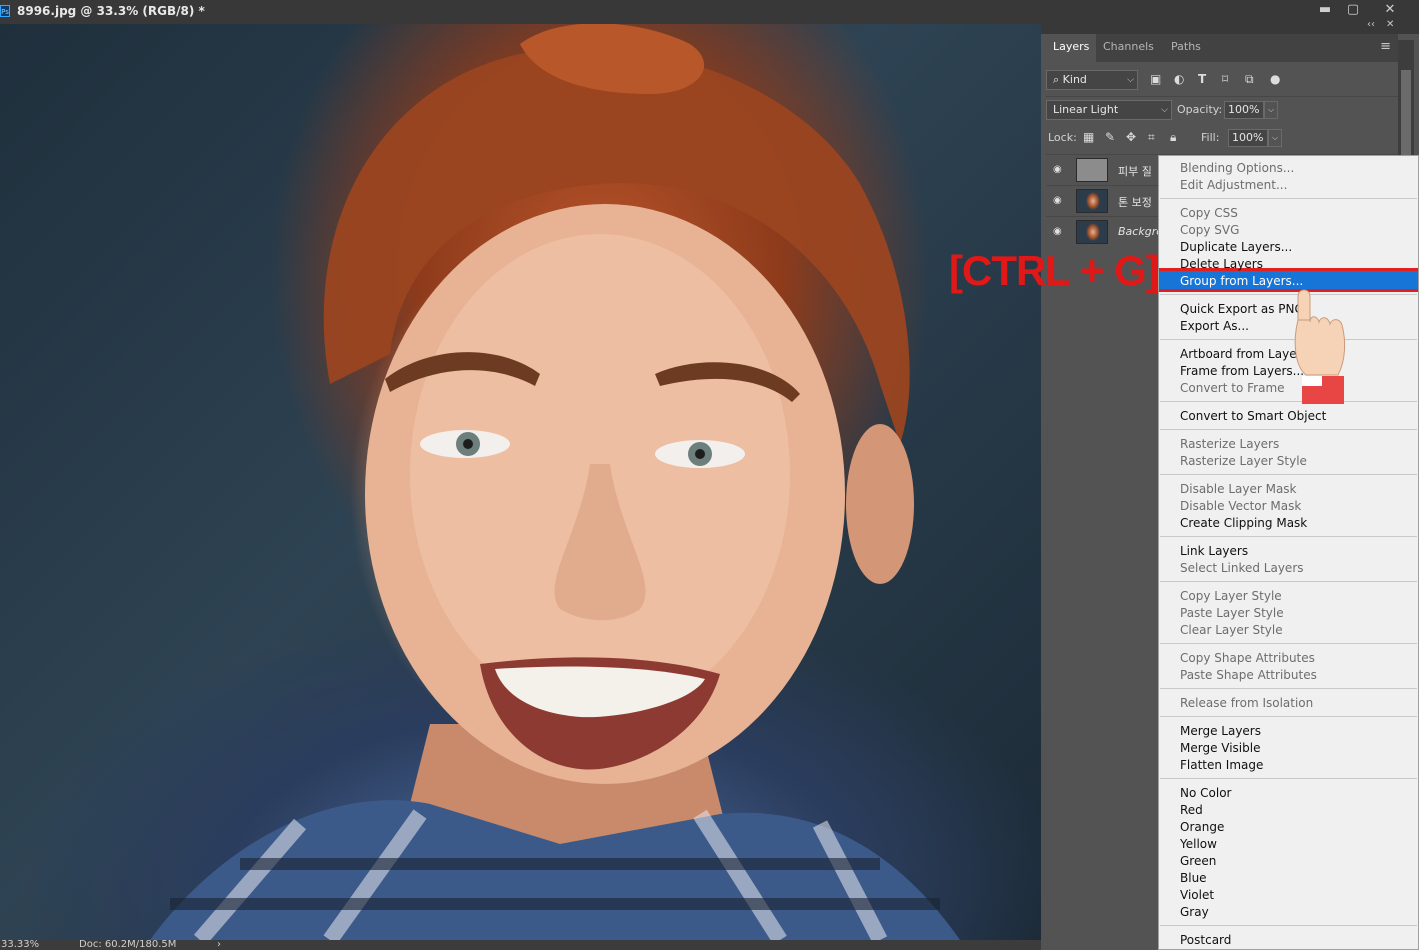 Image resolution: width=1419 pixels, height=950 pixels. I want to click on menu-item-create-clipping-mask: Create Clipping Mask, so click(1243, 523).